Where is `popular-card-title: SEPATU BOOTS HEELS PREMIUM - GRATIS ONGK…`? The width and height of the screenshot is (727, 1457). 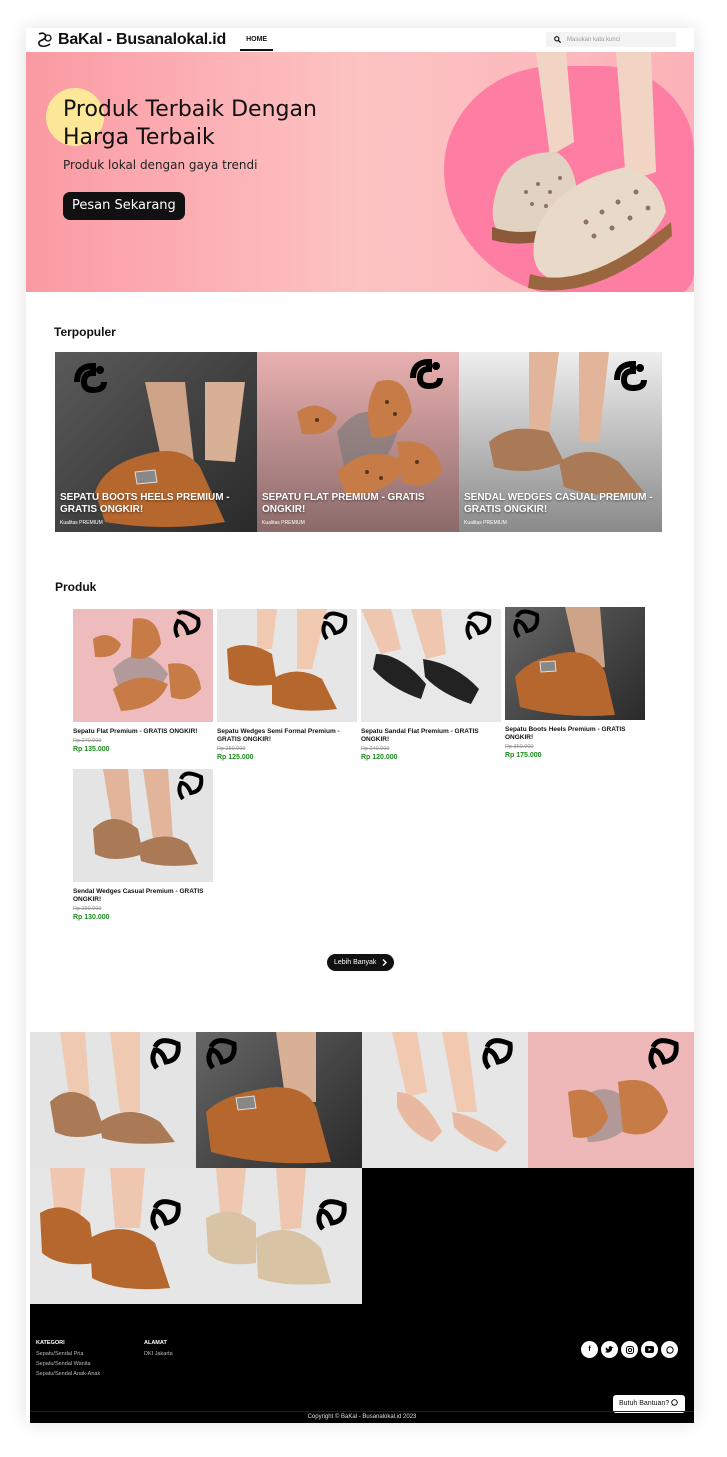 popular-card-title: SEPATU BOOTS HEELS PREMIUM - GRATIS ONGK… is located at coordinates (145, 503).